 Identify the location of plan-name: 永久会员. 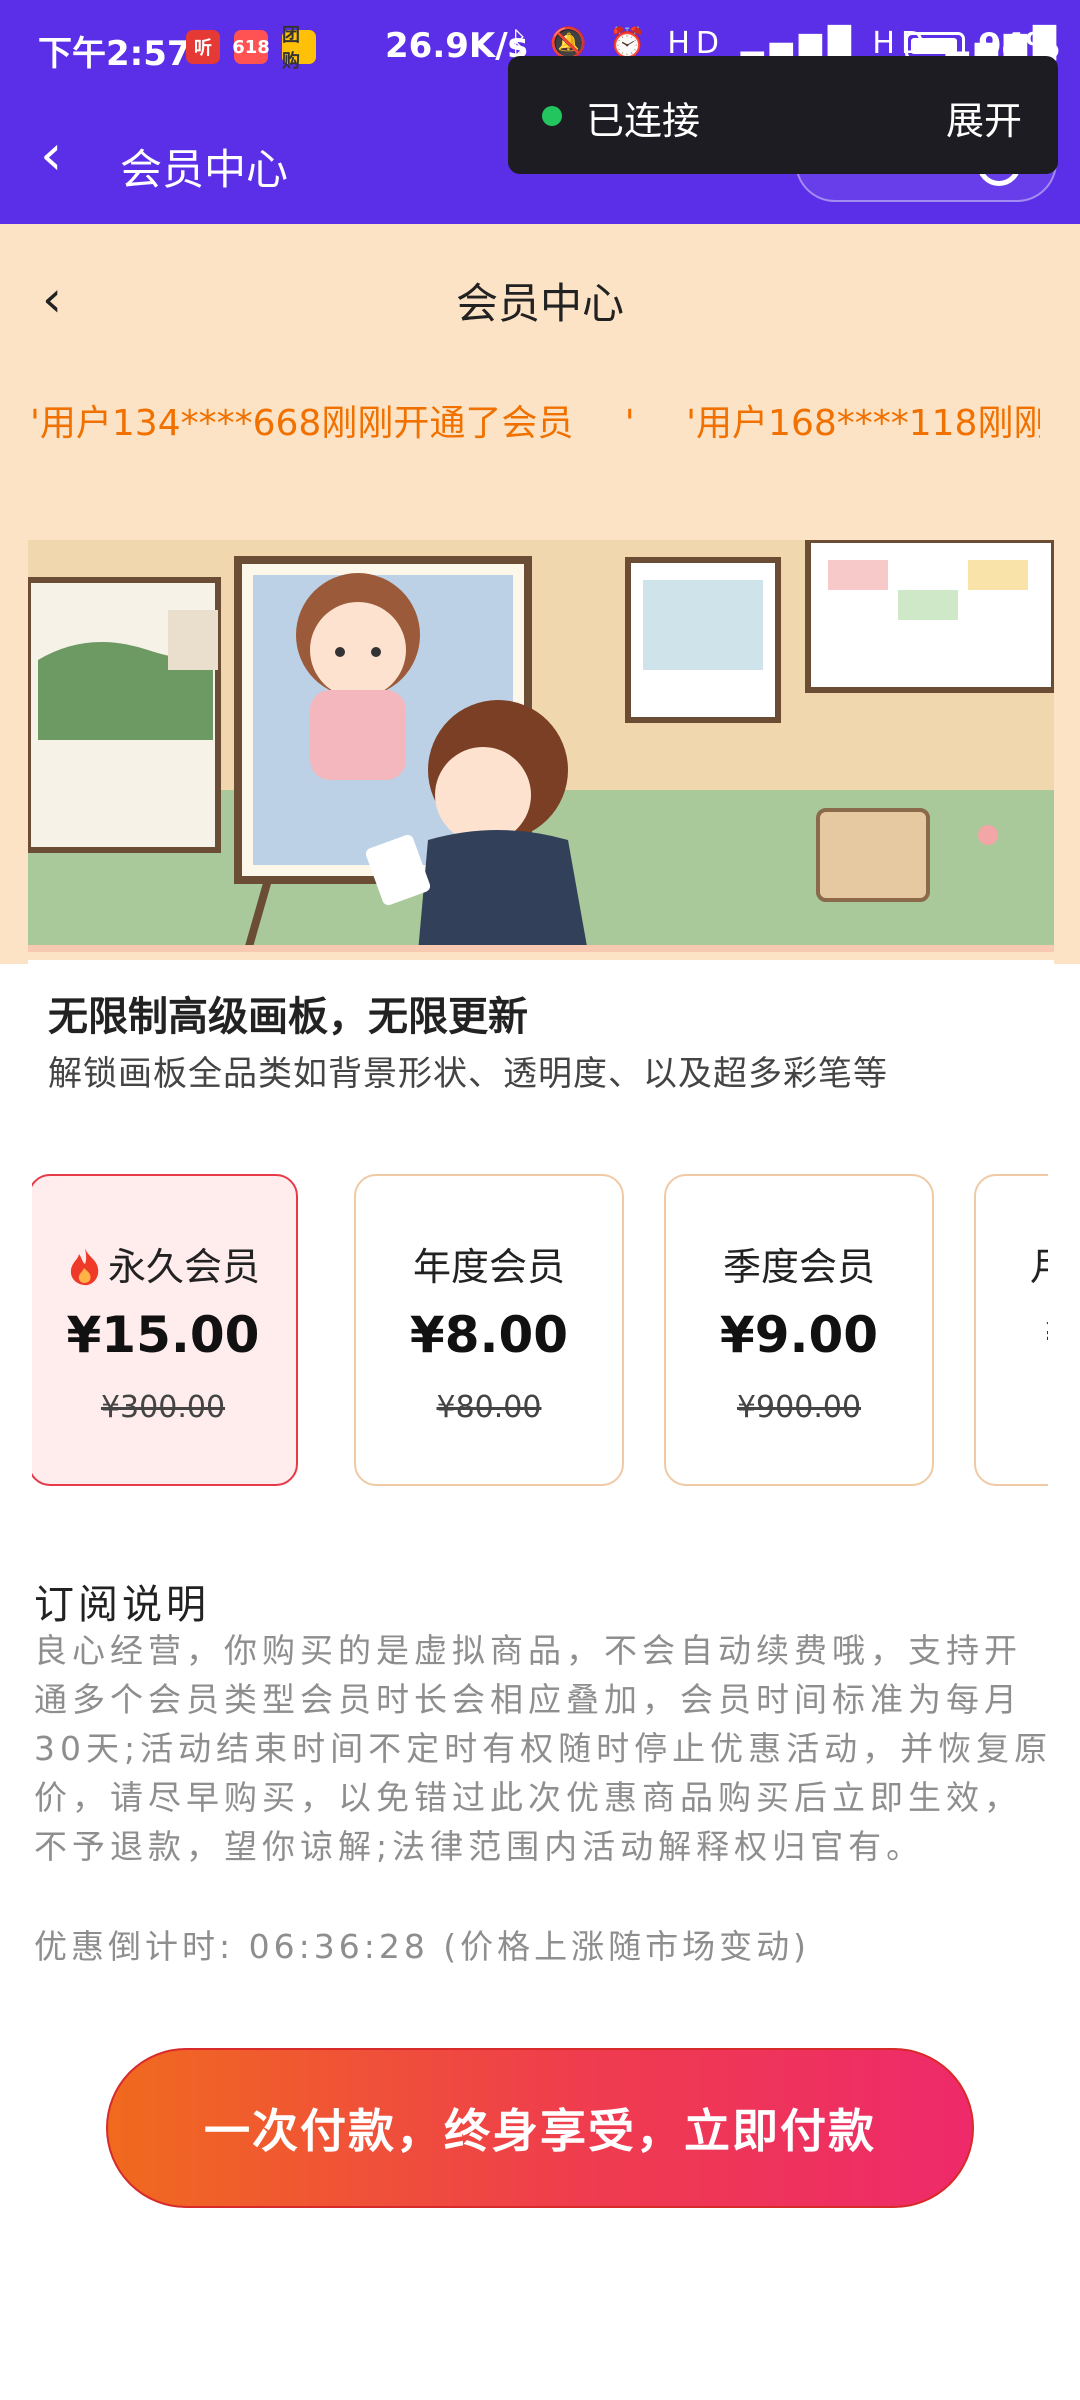
(164, 1263).